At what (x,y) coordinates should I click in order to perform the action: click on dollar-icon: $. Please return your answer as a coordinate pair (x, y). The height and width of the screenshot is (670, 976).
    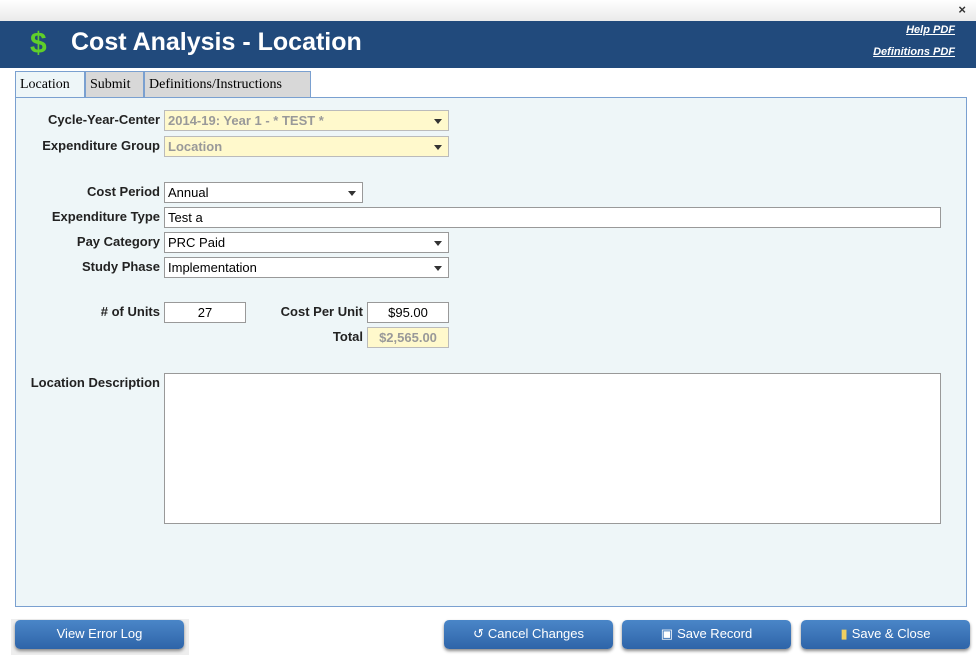
    Looking at the image, I should click on (38, 43).